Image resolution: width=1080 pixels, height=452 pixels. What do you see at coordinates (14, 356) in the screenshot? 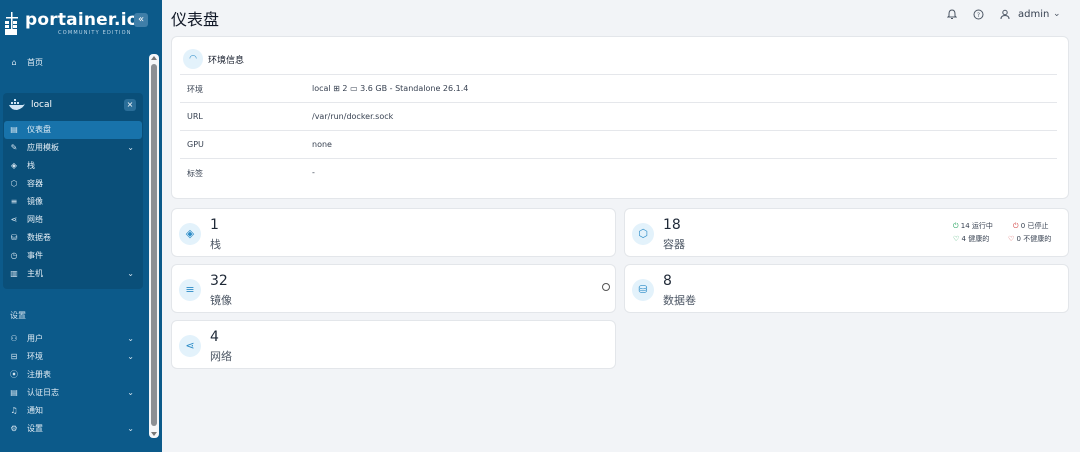
I see `environment-icon: ⊟` at bounding box center [14, 356].